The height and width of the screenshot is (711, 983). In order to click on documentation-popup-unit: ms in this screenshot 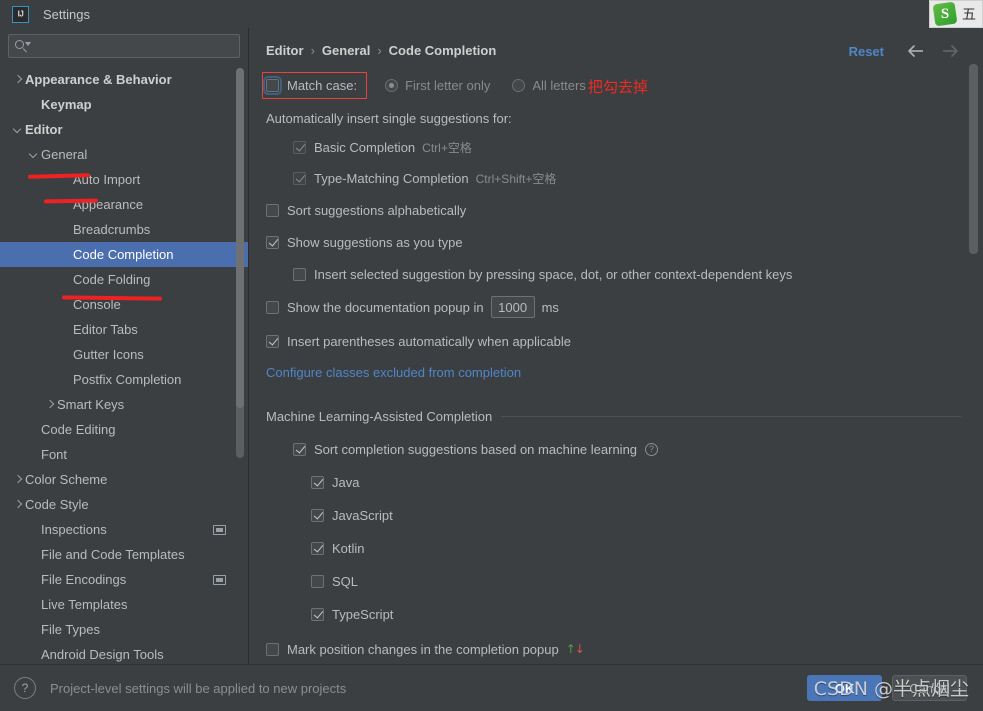, I will do `click(550, 307)`.